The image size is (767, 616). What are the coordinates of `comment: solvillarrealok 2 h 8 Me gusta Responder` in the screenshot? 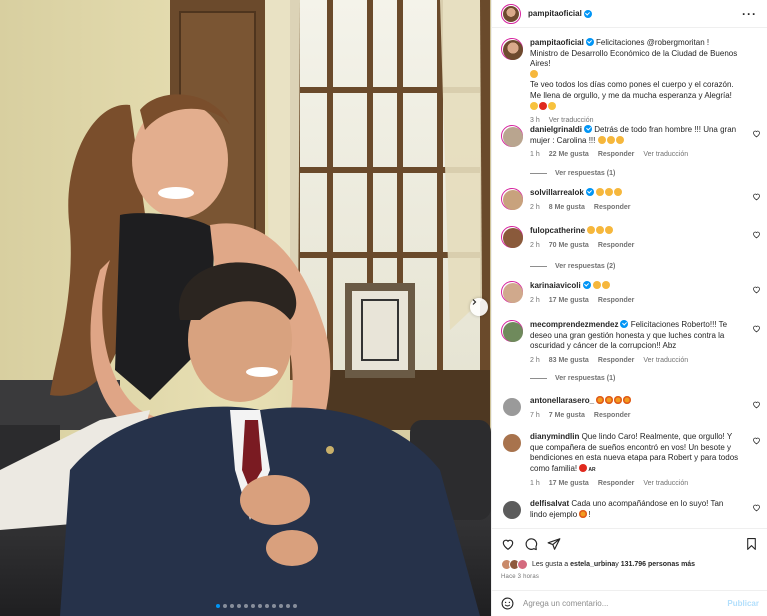 It's located at (632, 200).